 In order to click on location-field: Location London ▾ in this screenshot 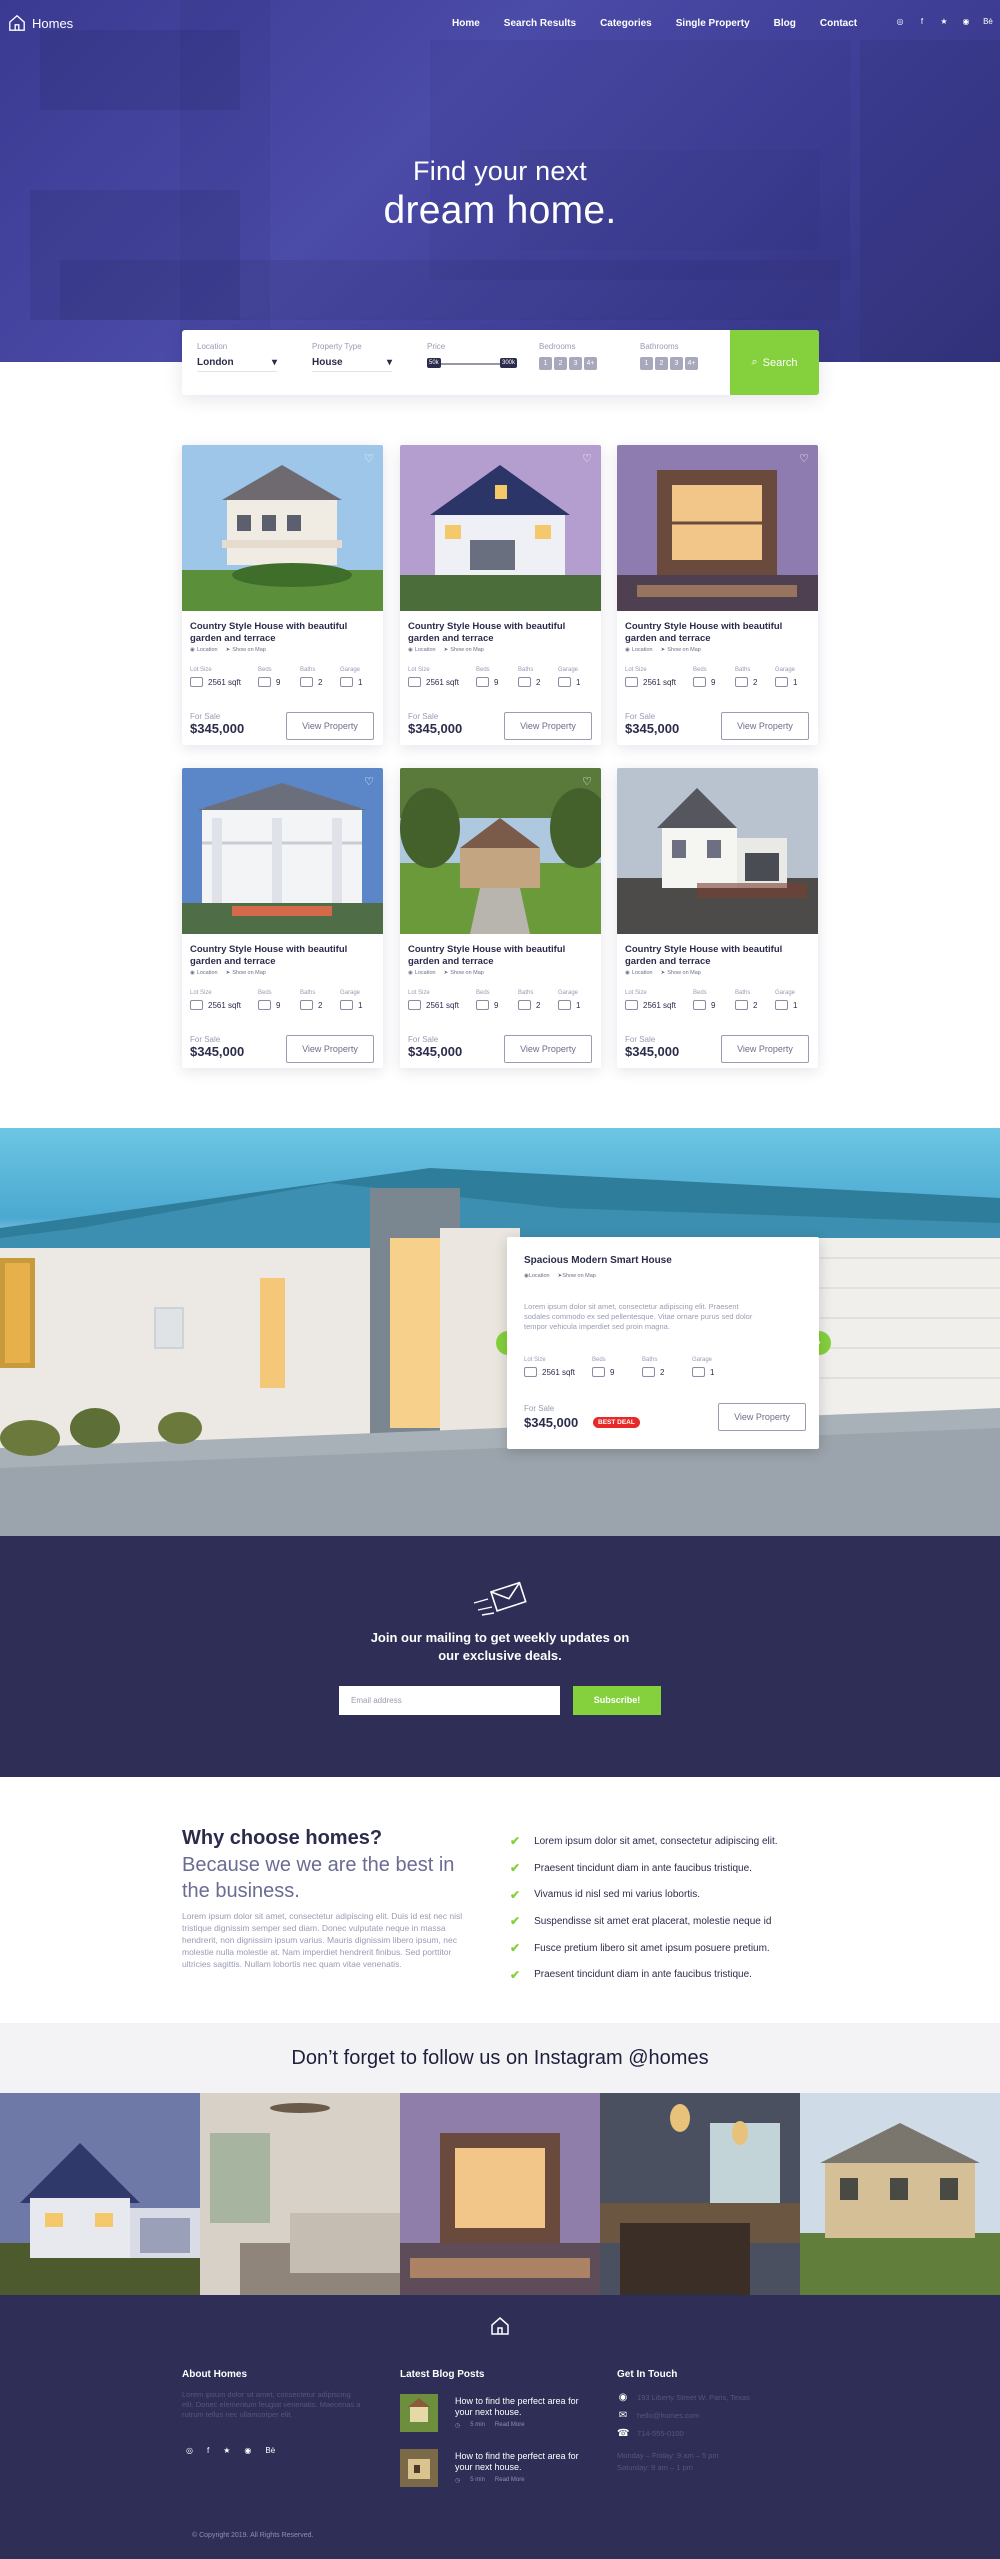, I will do `click(237, 357)`.